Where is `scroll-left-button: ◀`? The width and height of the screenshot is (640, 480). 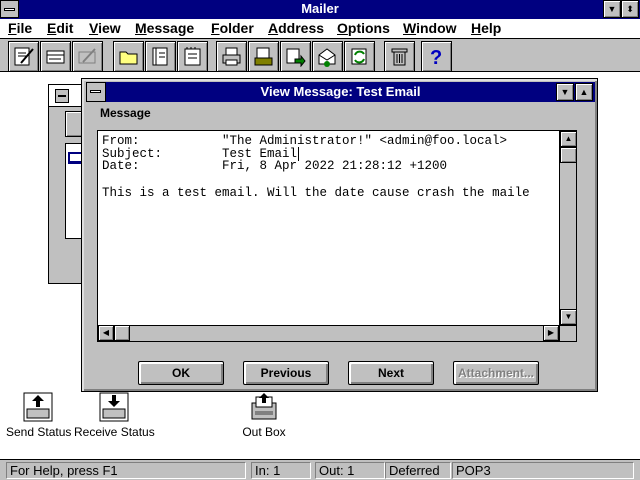
scroll-left-button: ◀ is located at coordinates (106, 333).